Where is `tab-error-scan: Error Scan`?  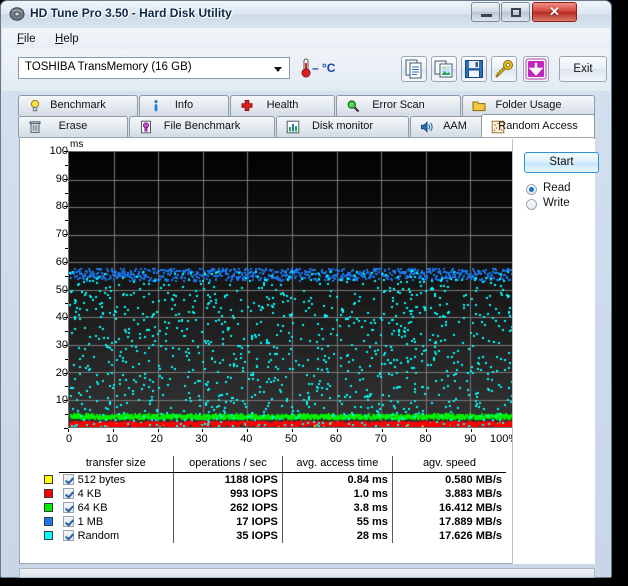 tab-error-scan: Error Scan is located at coordinates (398, 105).